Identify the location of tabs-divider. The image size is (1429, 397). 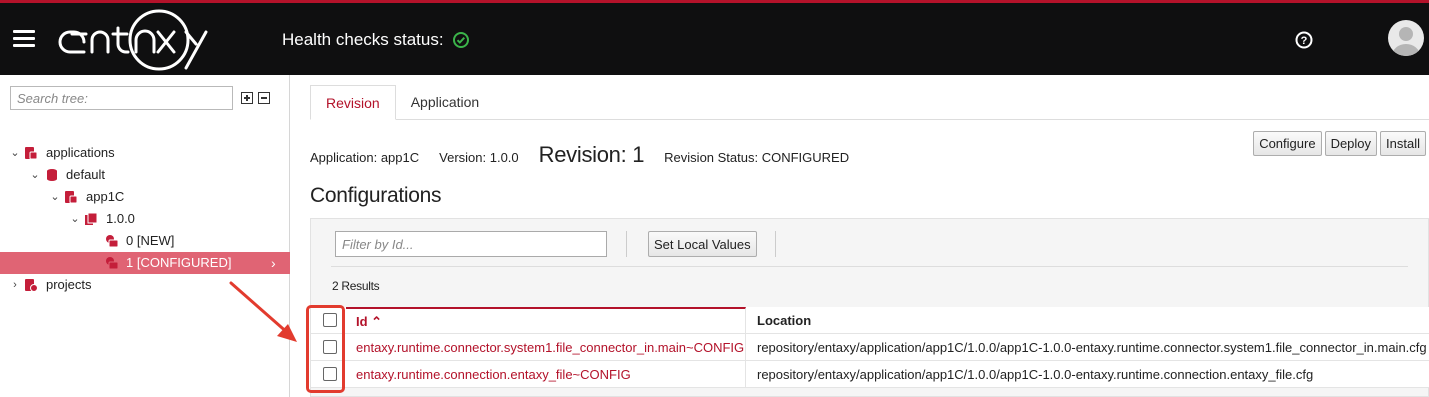
(869, 119).